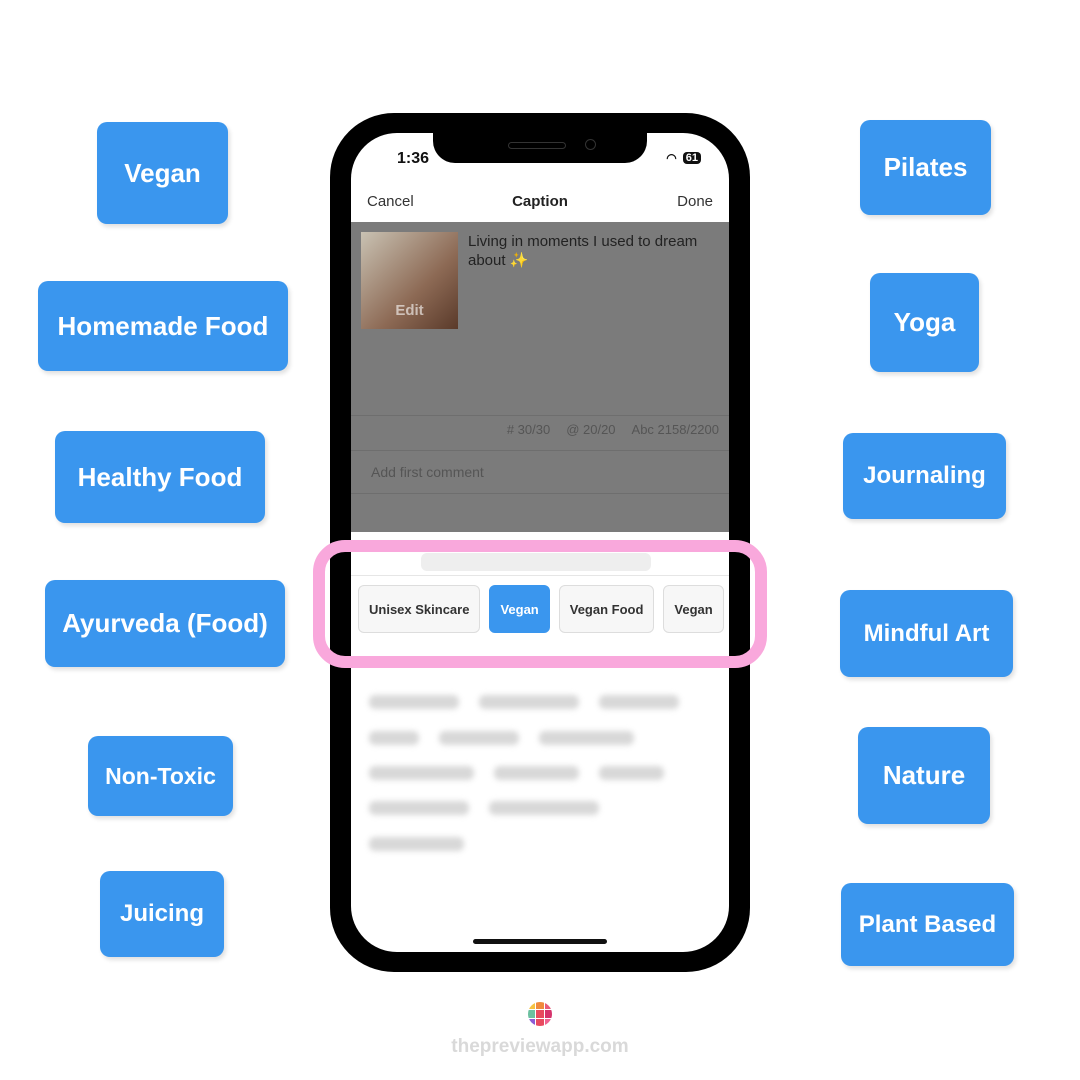  What do you see at coordinates (162, 914) in the screenshot?
I see `tag-juicing: Juicing` at bounding box center [162, 914].